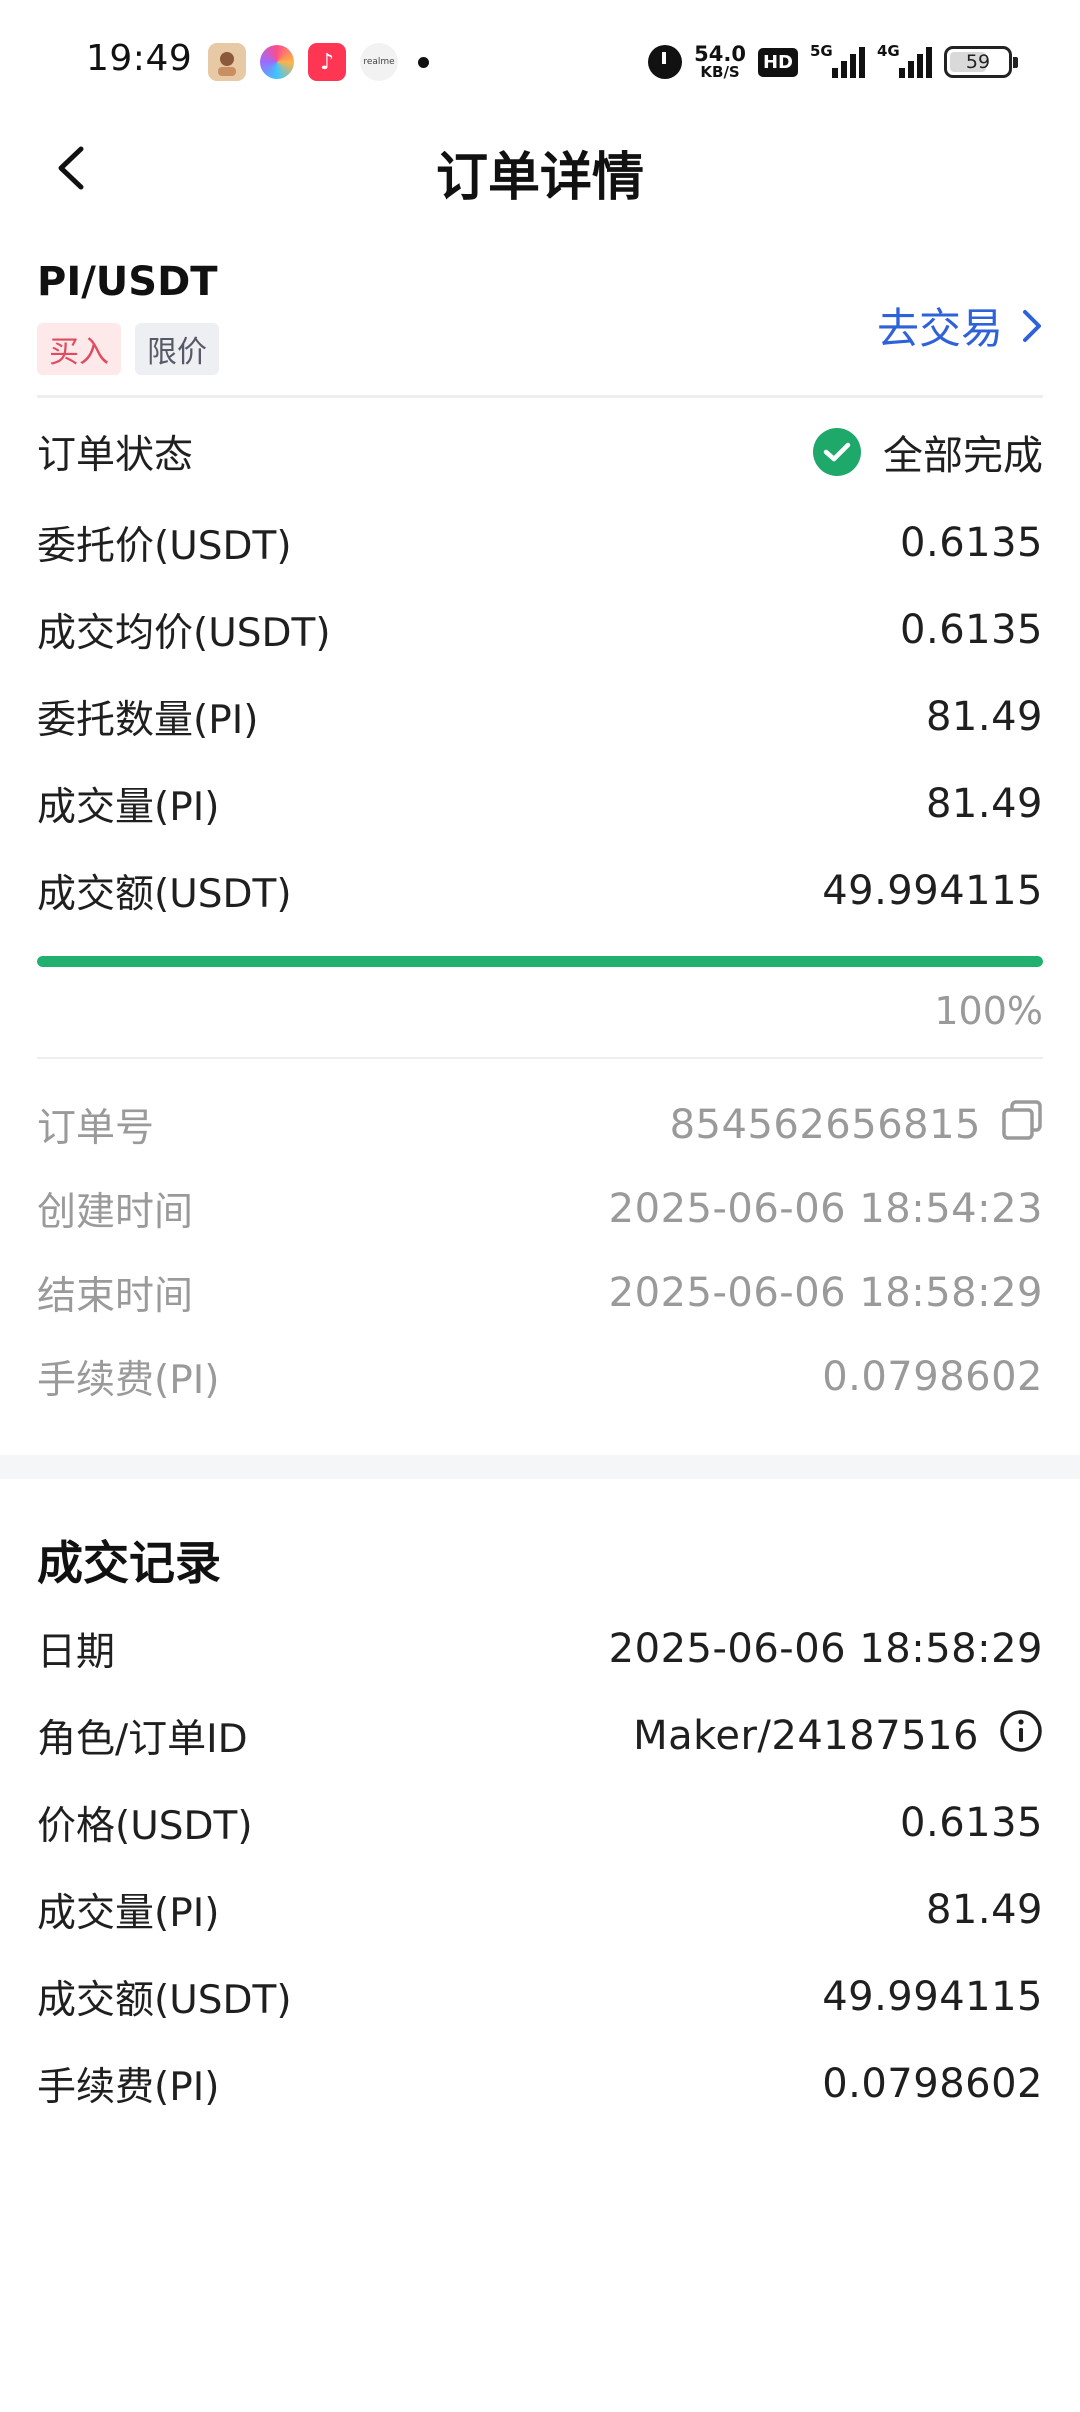 The width and height of the screenshot is (1080, 2412). What do you see at coordinates (932, 2083) in the screenshot?
I see `record-fee-value: 0.0798602` at bounding box center [932, 2083].